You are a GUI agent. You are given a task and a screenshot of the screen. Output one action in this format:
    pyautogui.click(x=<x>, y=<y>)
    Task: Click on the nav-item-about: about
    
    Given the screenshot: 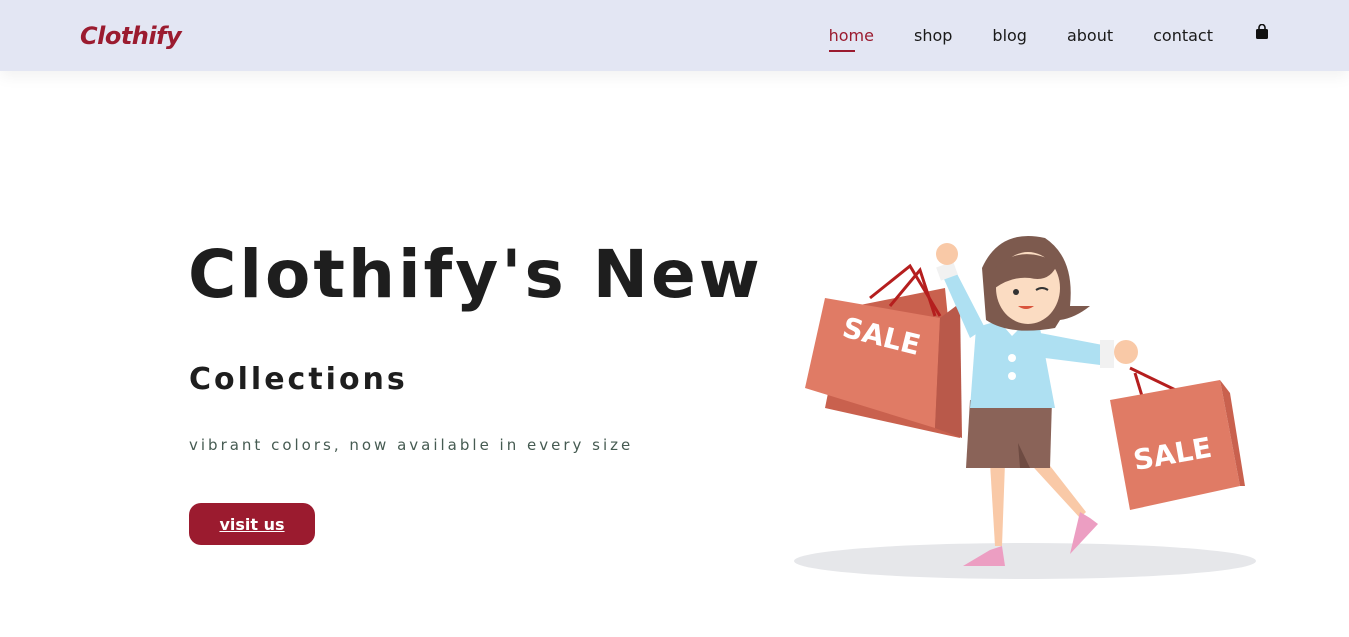 What is the action you would take?
    pyautogui.click(x=1090, y=35)
    